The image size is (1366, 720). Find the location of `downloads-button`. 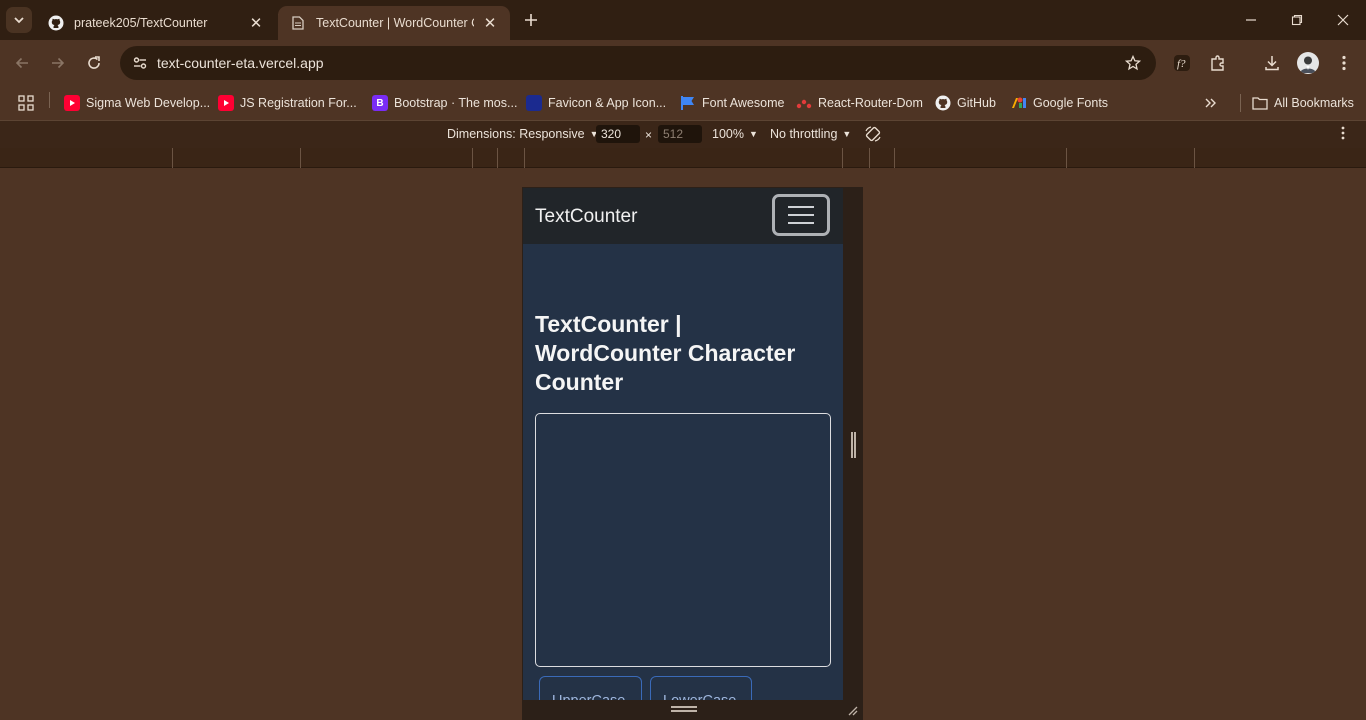

downloads-button is located at coordinates (1272, 63).